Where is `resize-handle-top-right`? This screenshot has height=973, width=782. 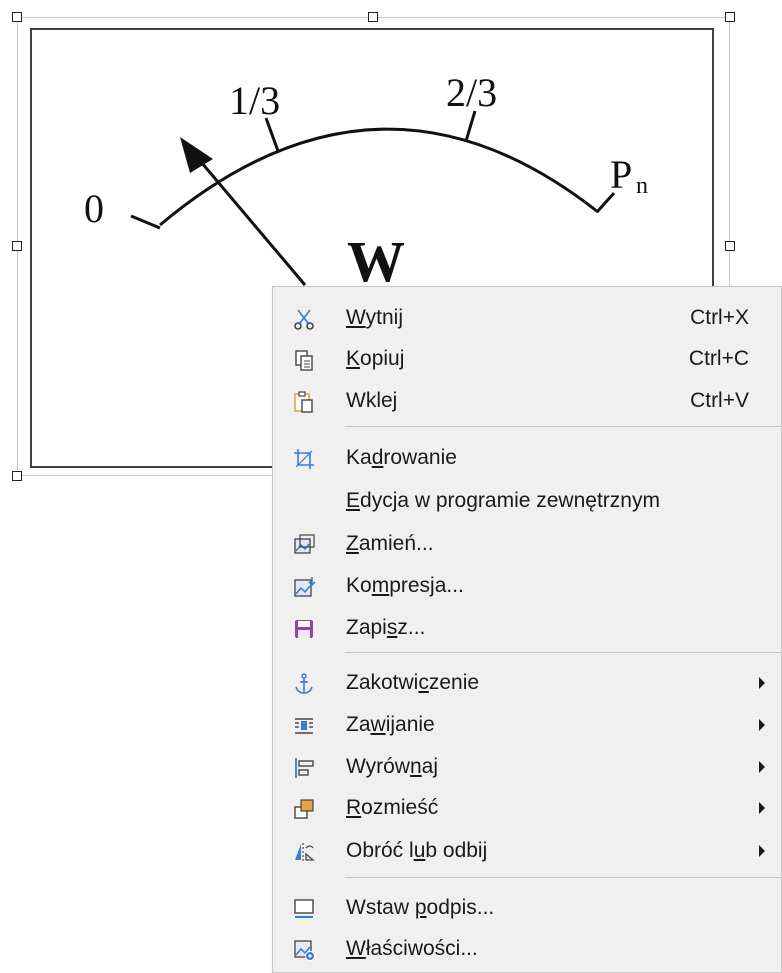
resize-handle-top-right is located at coordinates (730, 17).